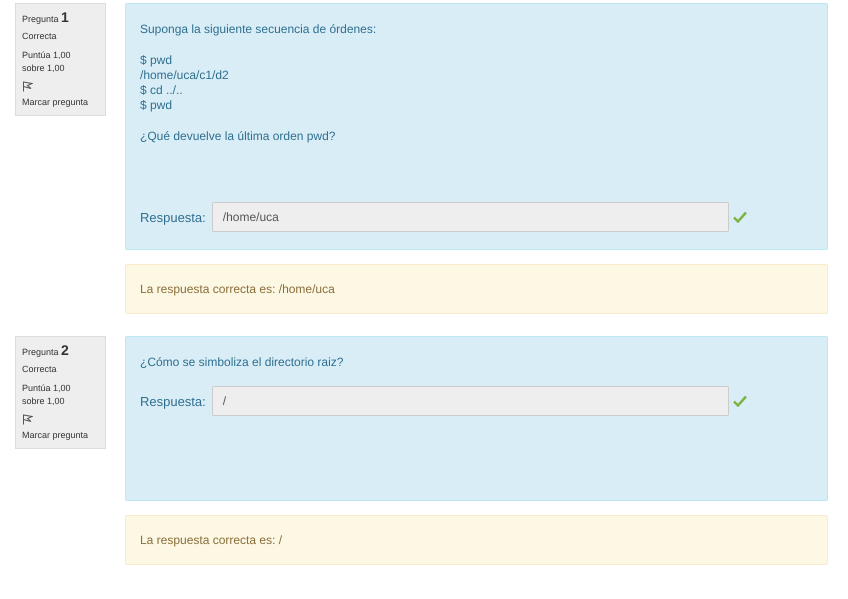  I want to click on answer-field: /home/uca, so click(470, 217).